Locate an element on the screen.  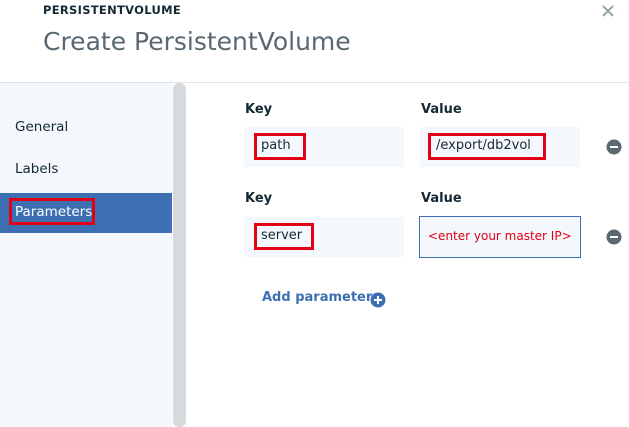
key-field-value: path is located at coordinates (276, 145).